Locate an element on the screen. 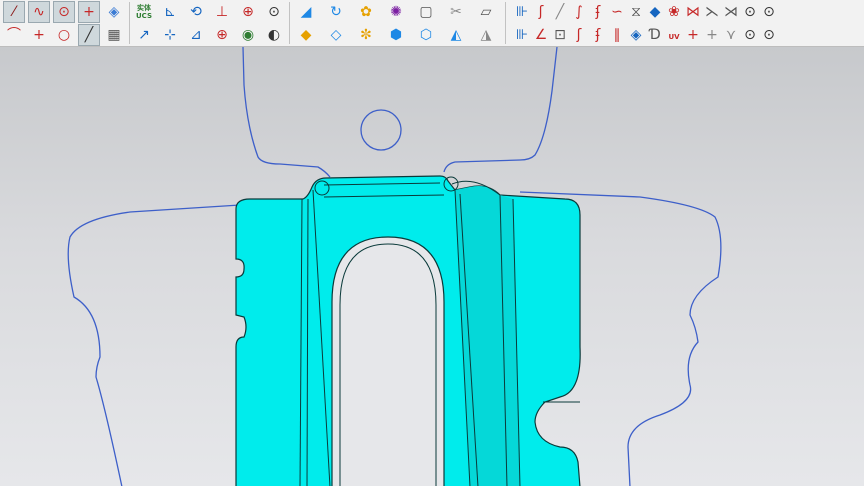 Image resolution: width=864 pixels, height=486 pixels. left-outer-contour is located at coordinates (154, 345).